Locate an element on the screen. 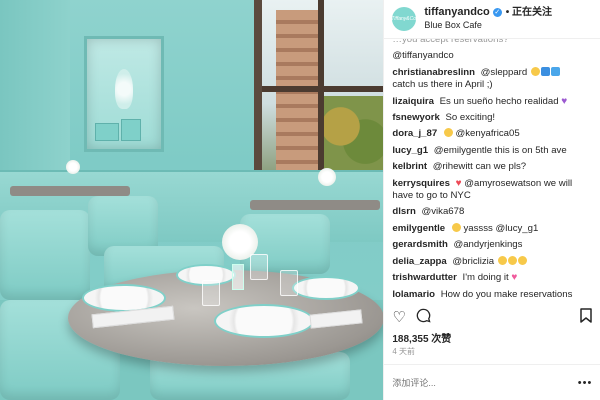  comment-username: gerardsmith is located at coordinates (419, 244).